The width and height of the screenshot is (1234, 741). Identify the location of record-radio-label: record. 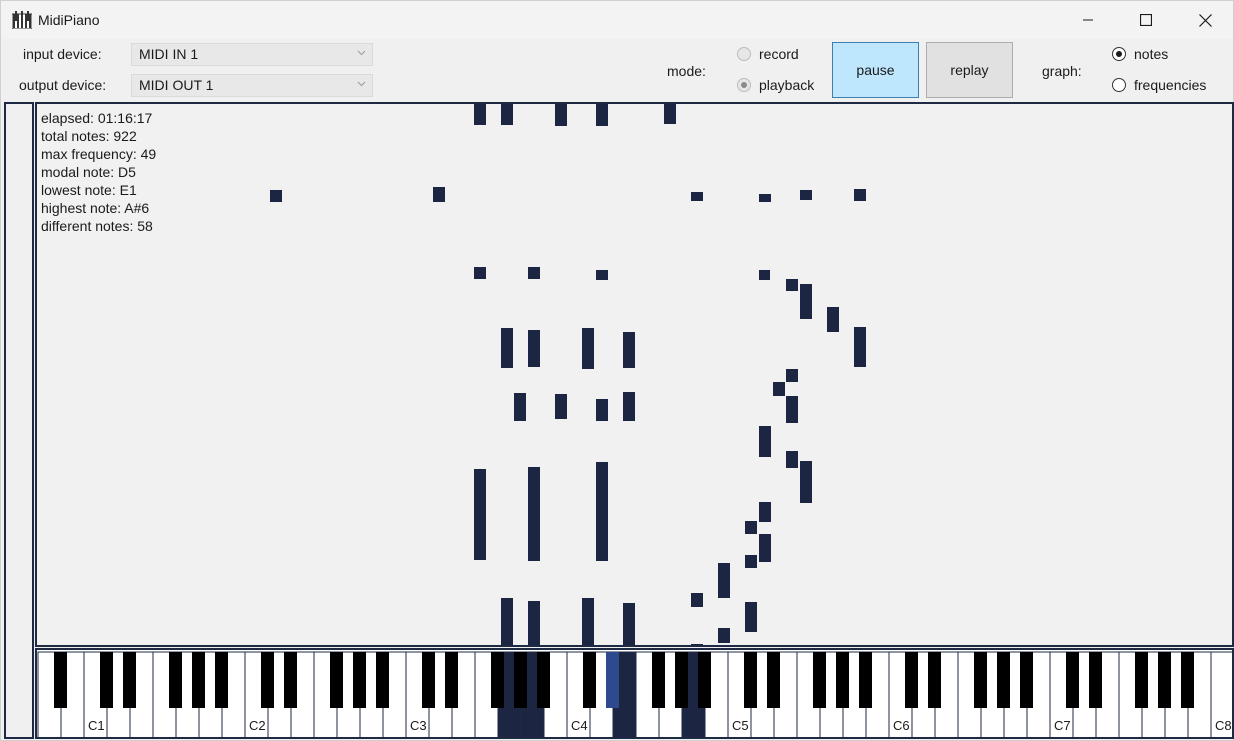
(779, 54).